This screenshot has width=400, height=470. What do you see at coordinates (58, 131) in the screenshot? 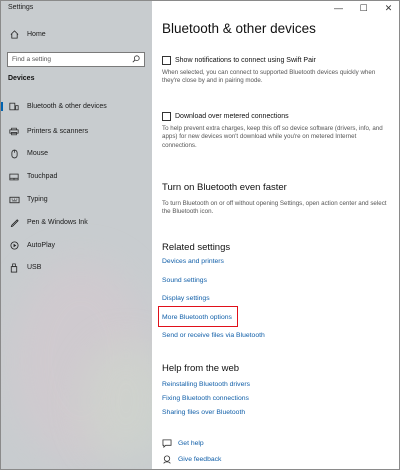
I see `sidebar-item-label: Printers & scanners` at bounding box center [58, 131].